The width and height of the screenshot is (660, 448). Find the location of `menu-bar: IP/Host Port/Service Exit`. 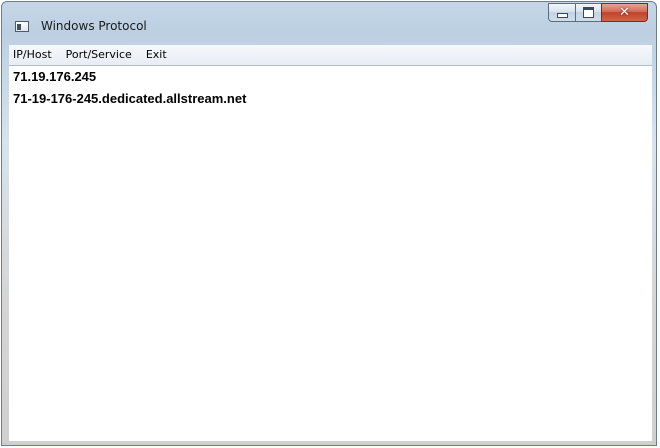

menu-bar: IP/Host Port/Service Exit is located at coordinates (330, 55).